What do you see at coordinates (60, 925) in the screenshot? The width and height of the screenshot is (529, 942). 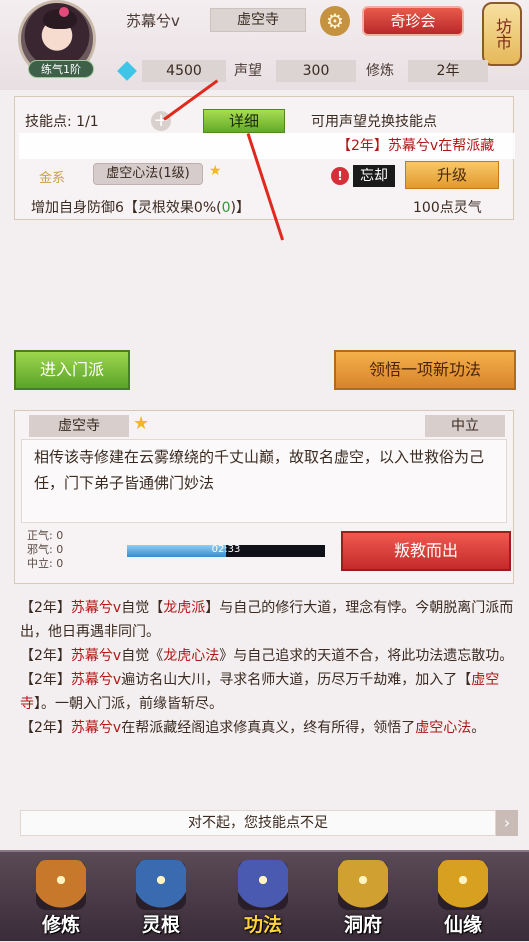 I see `nav-label: 修炼` at bounding box center [60, 925].